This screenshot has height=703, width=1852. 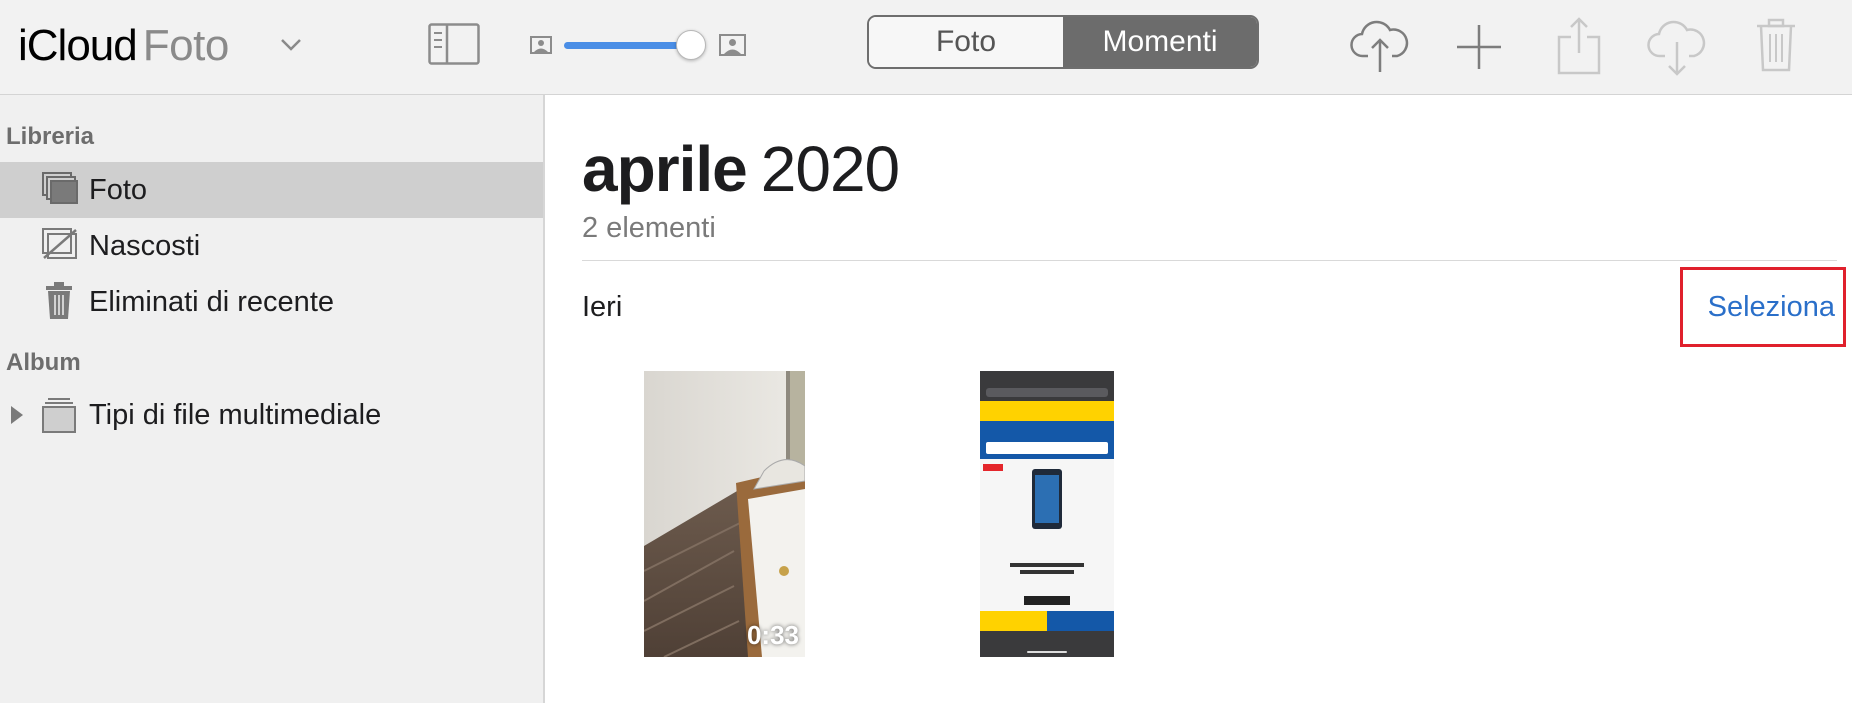 I want to click on large-photo-icon, so click(x=732, y=45).